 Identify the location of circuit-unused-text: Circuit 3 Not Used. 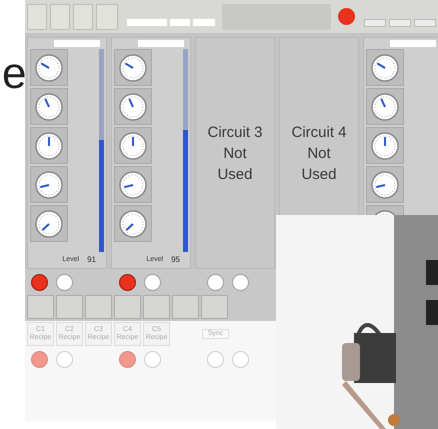
(234, 153).